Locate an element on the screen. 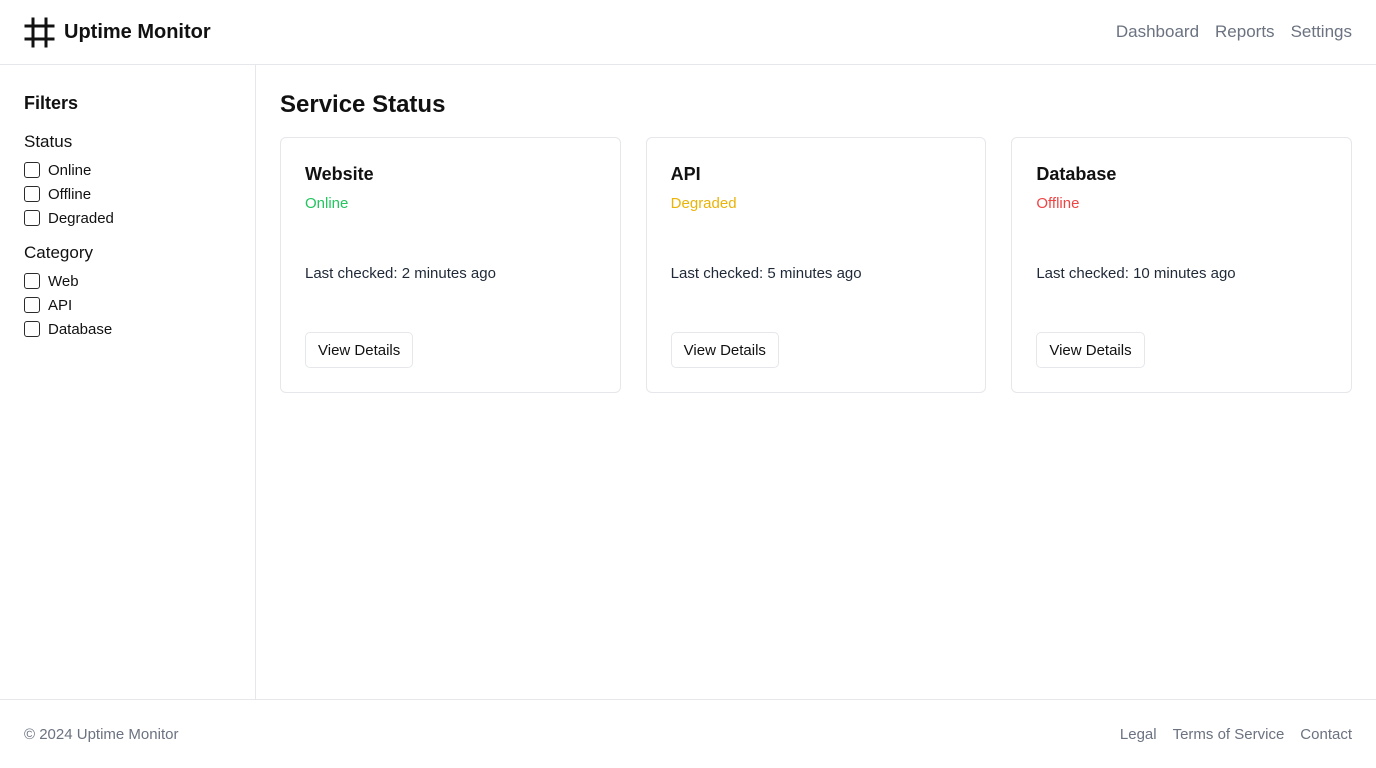 Image resolution: width=1376 pixels, height=768 pixels. service-status: Online is located at coordinates (327, 203).